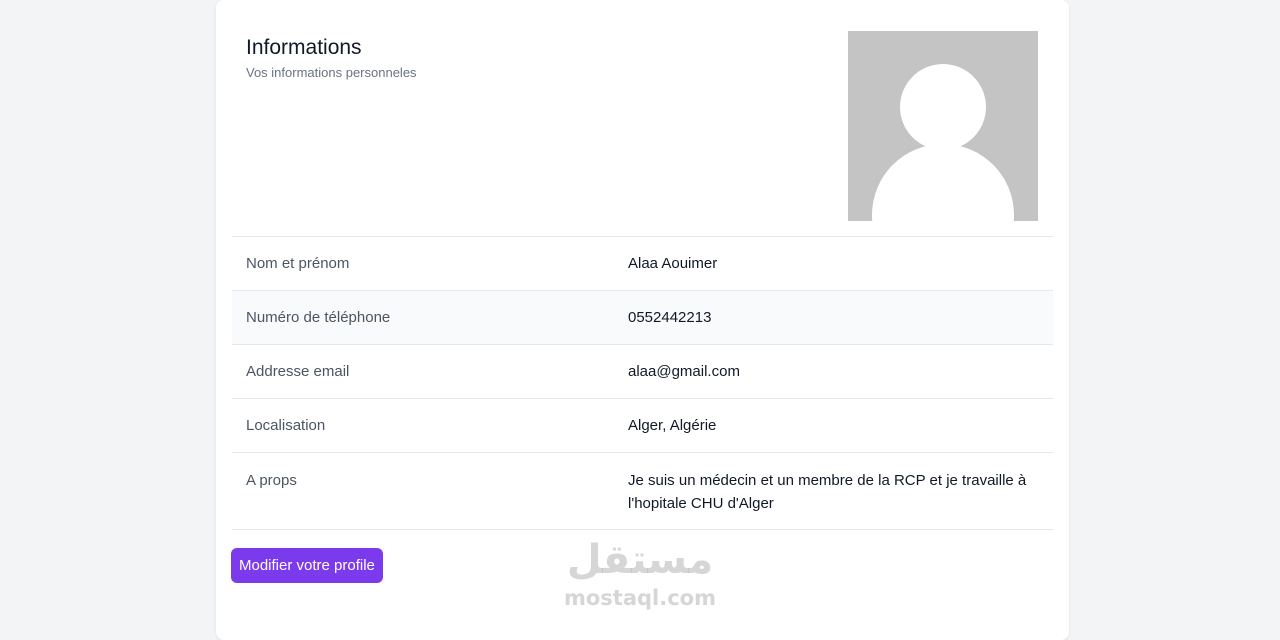  What do you see at coordinates (304, 47) in the screenshot?
I see `page-title: Informations` at bounding box center [304, 47].